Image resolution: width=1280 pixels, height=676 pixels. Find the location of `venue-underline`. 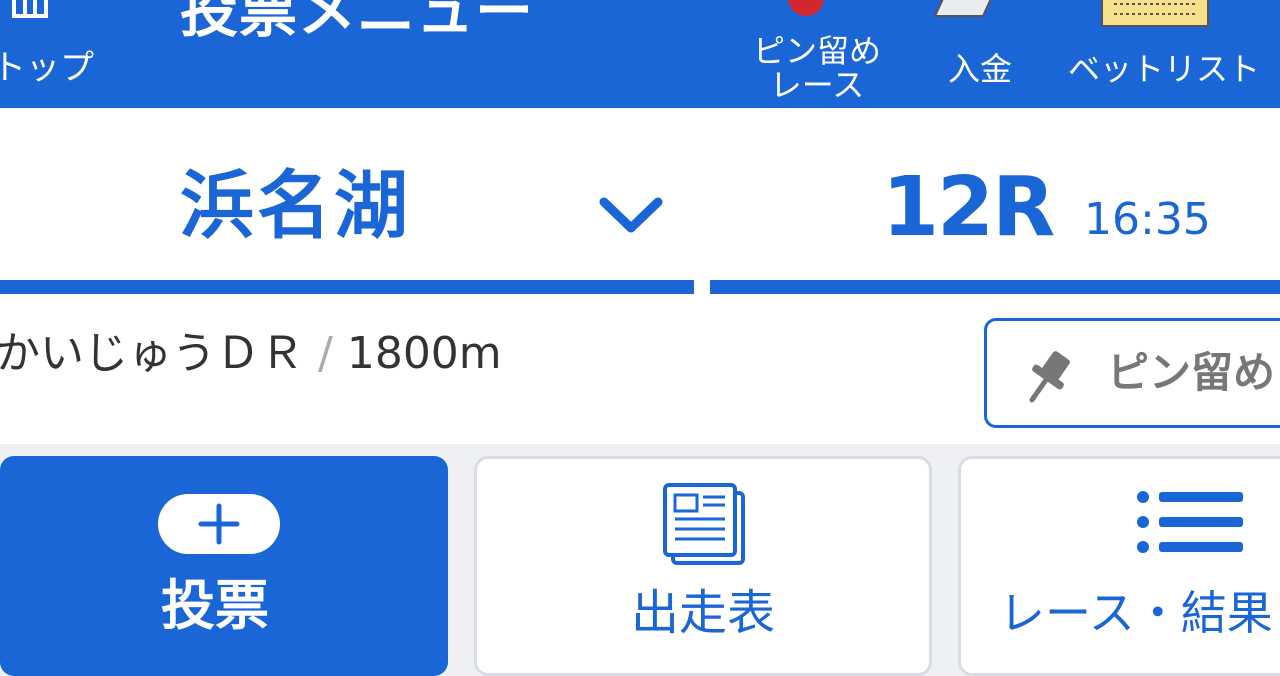

venue-underline is located at coordinates (347, 287).